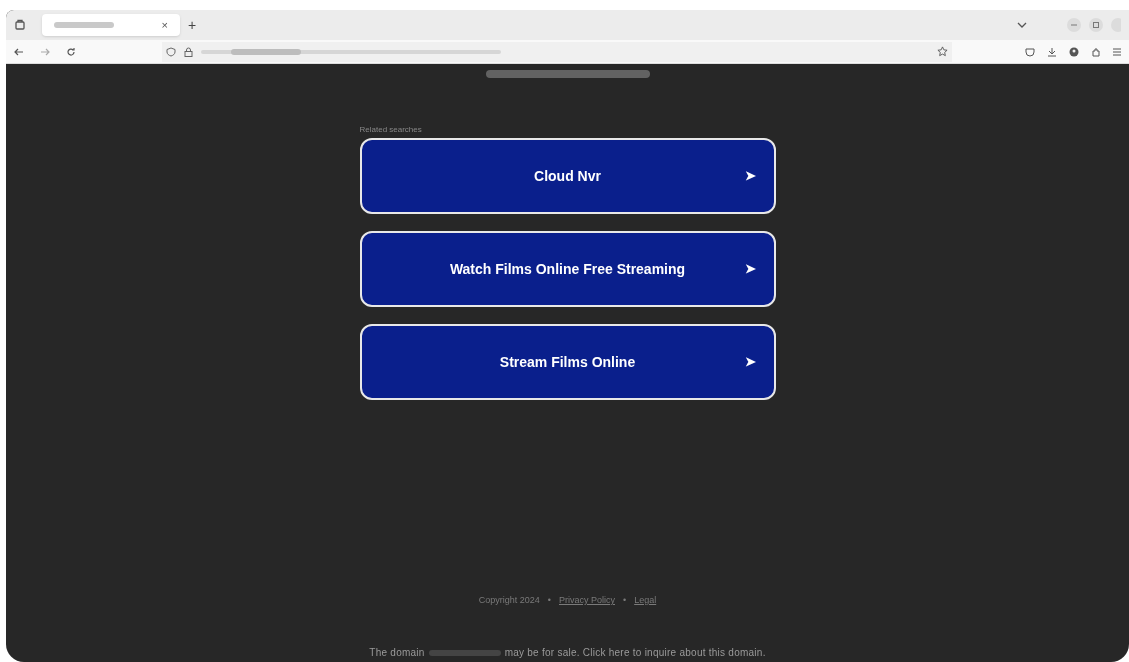 This screenshot has height=662, width=1129. I want to click on copyright-text: Copyright 2024, so click(509, 600).